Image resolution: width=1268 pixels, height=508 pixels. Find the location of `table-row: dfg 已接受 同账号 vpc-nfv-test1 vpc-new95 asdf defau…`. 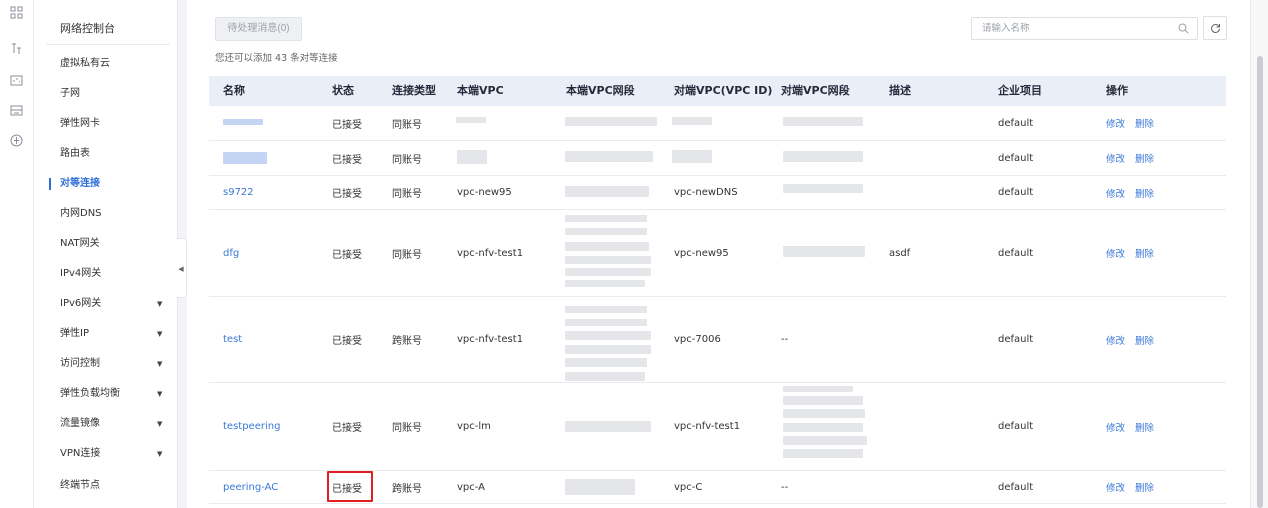

table-row: dfg 已接受 同账号 vpc-nfv-test1 vpc-new95 asdf defau… is located at coordinates (717, 253).